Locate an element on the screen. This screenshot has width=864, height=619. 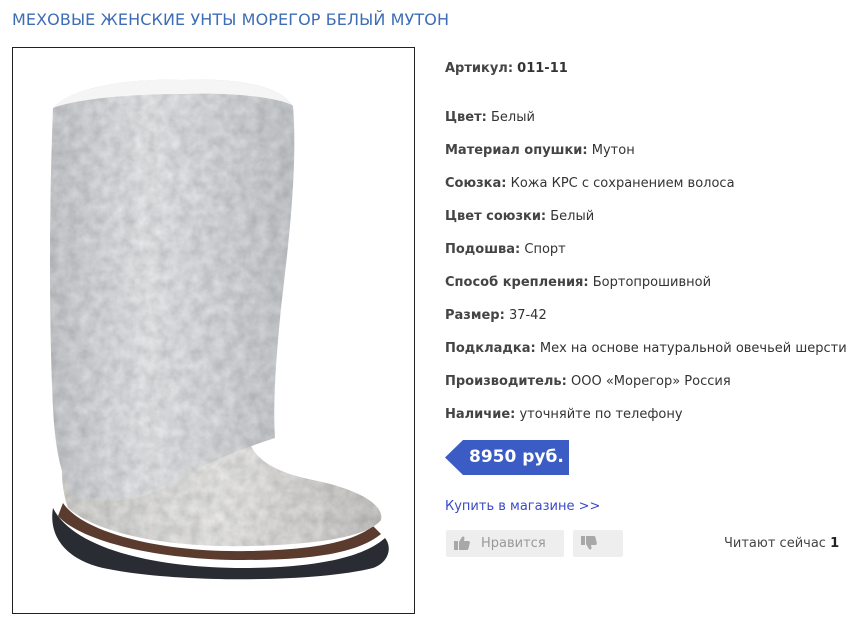
spec-label: Цвет: is located at coordinates (466, 117).